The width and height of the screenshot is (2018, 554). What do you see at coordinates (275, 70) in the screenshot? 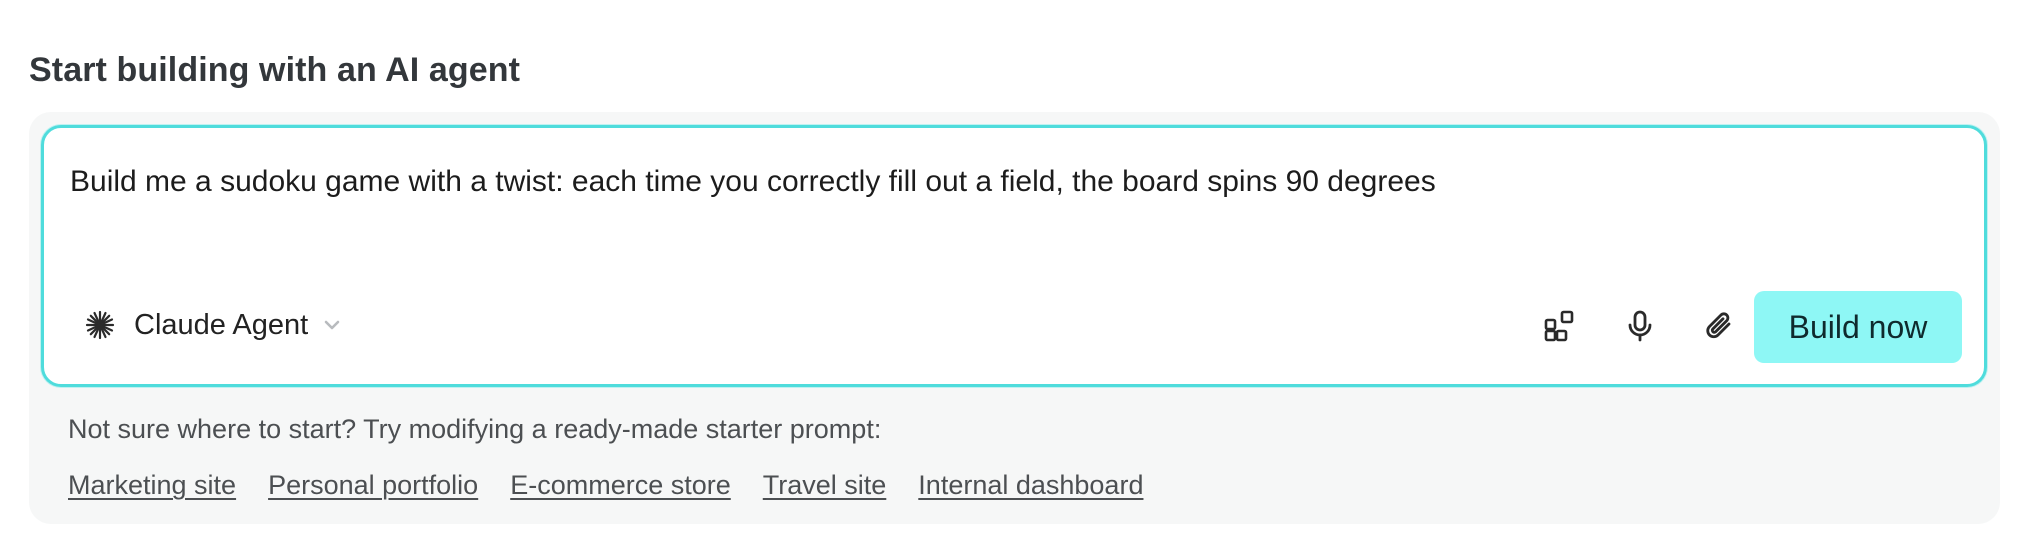
I see `page-title: Start building with an AI agent` at bounding box center [275, 70].